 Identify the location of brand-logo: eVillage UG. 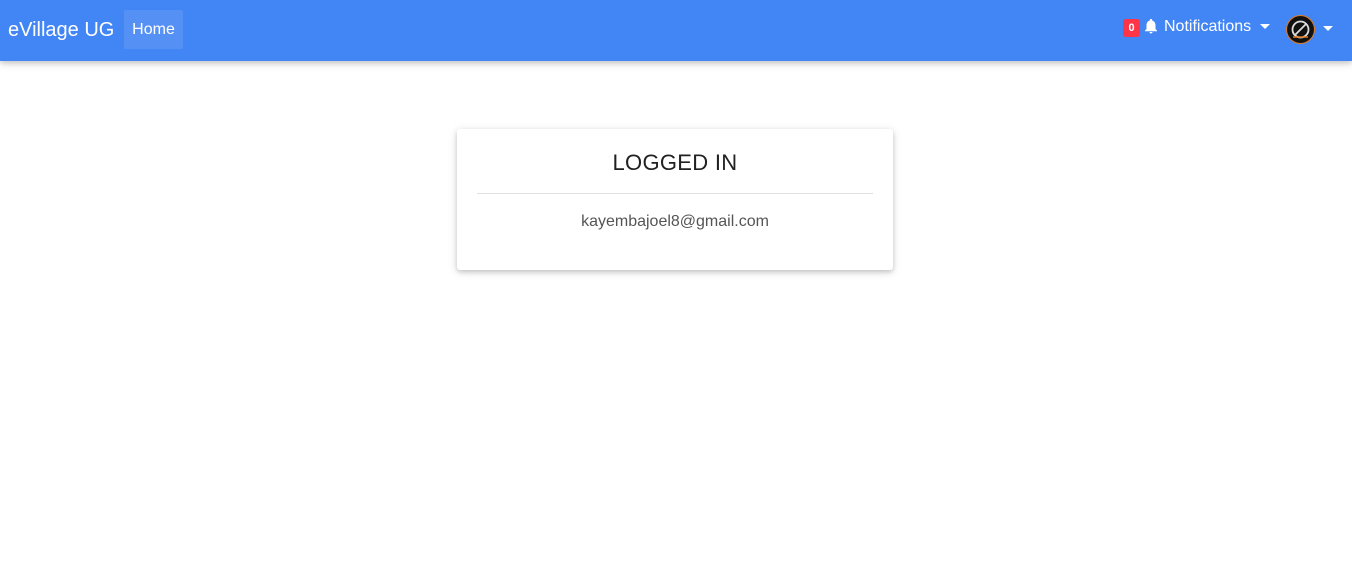
(61, 30).